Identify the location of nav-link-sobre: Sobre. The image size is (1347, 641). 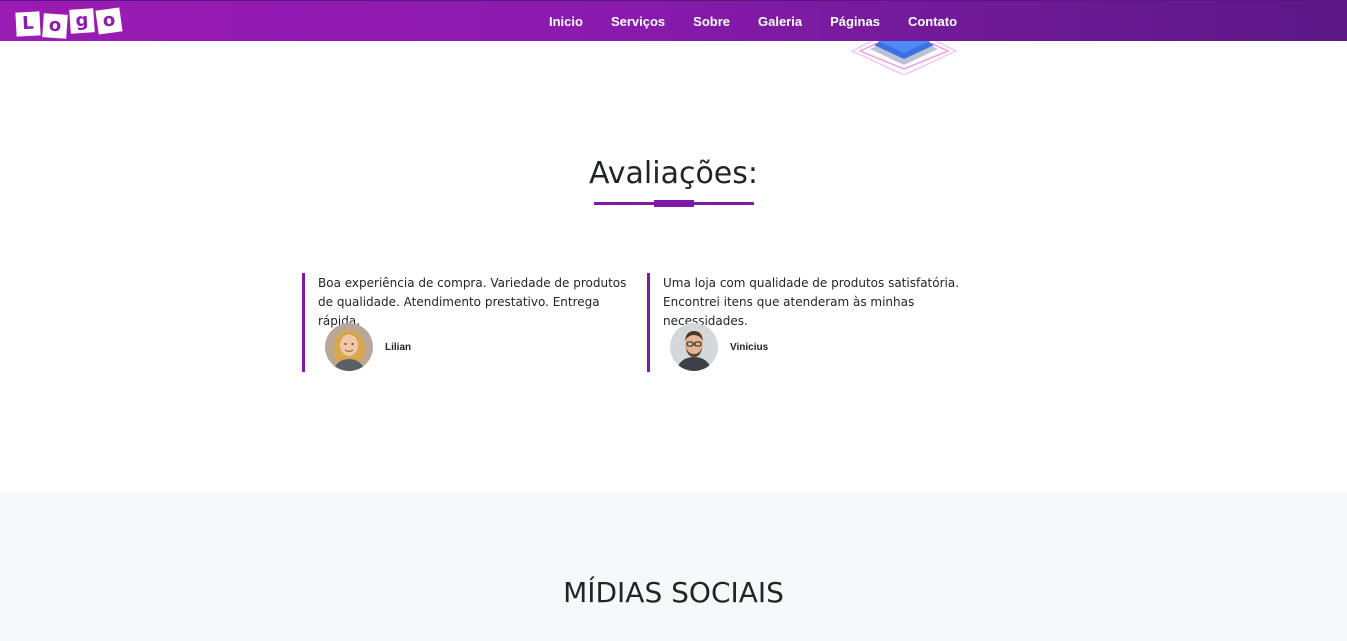
(711, 21).